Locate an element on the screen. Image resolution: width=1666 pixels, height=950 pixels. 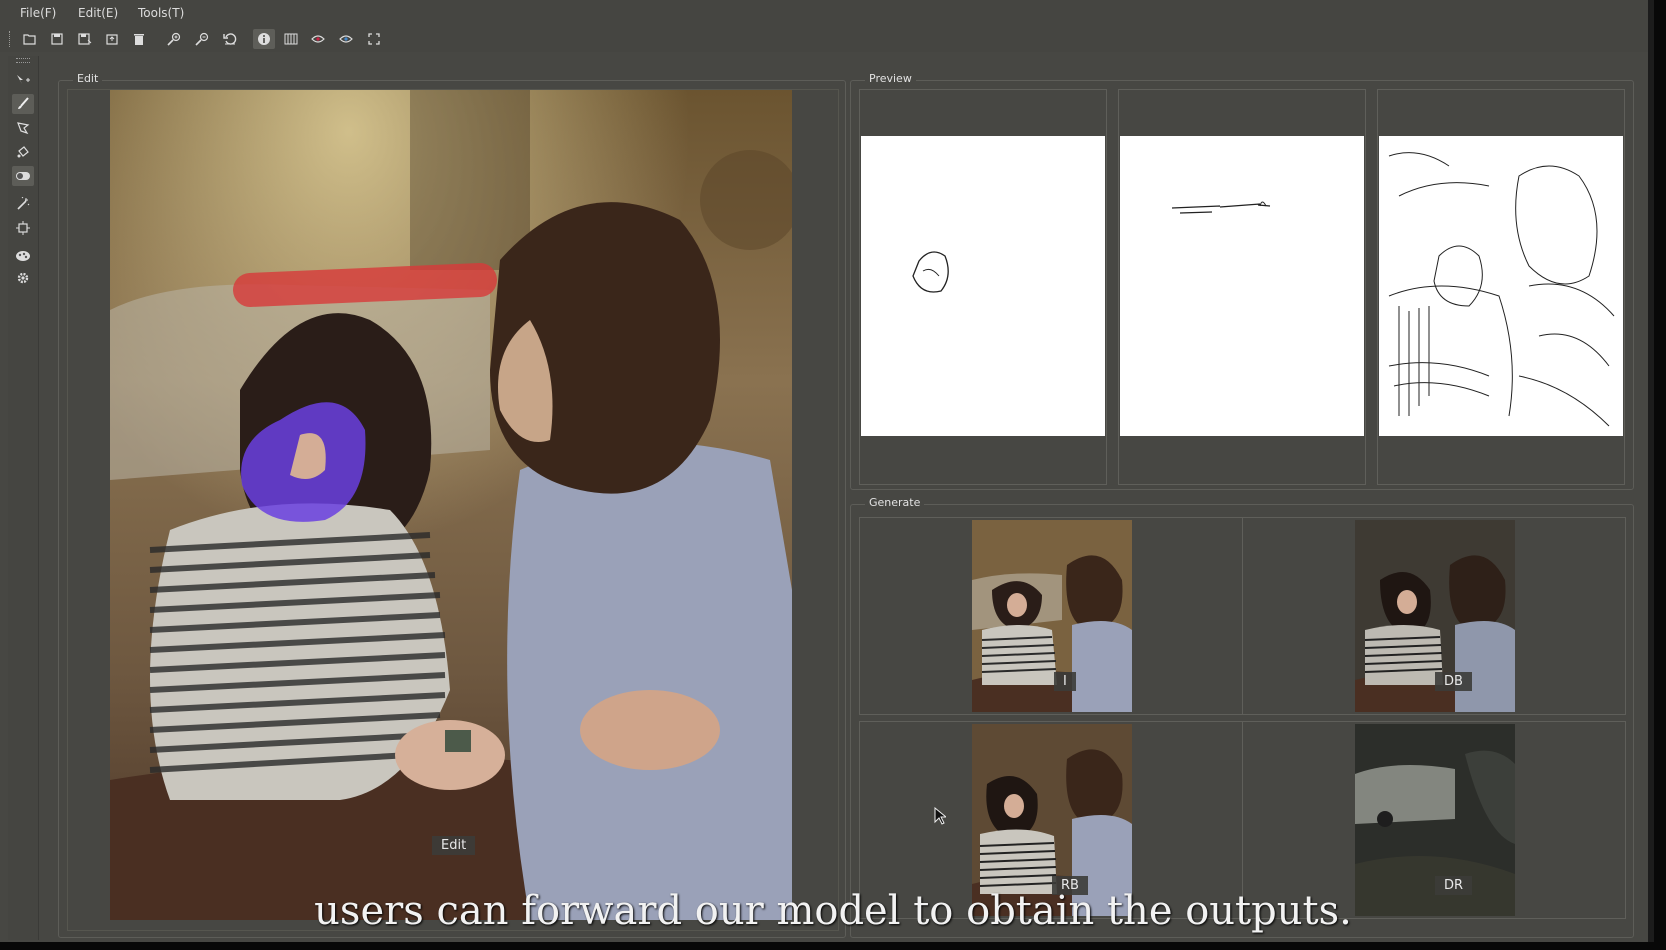
fullscreen-icon is located at coordinates (374, 39).